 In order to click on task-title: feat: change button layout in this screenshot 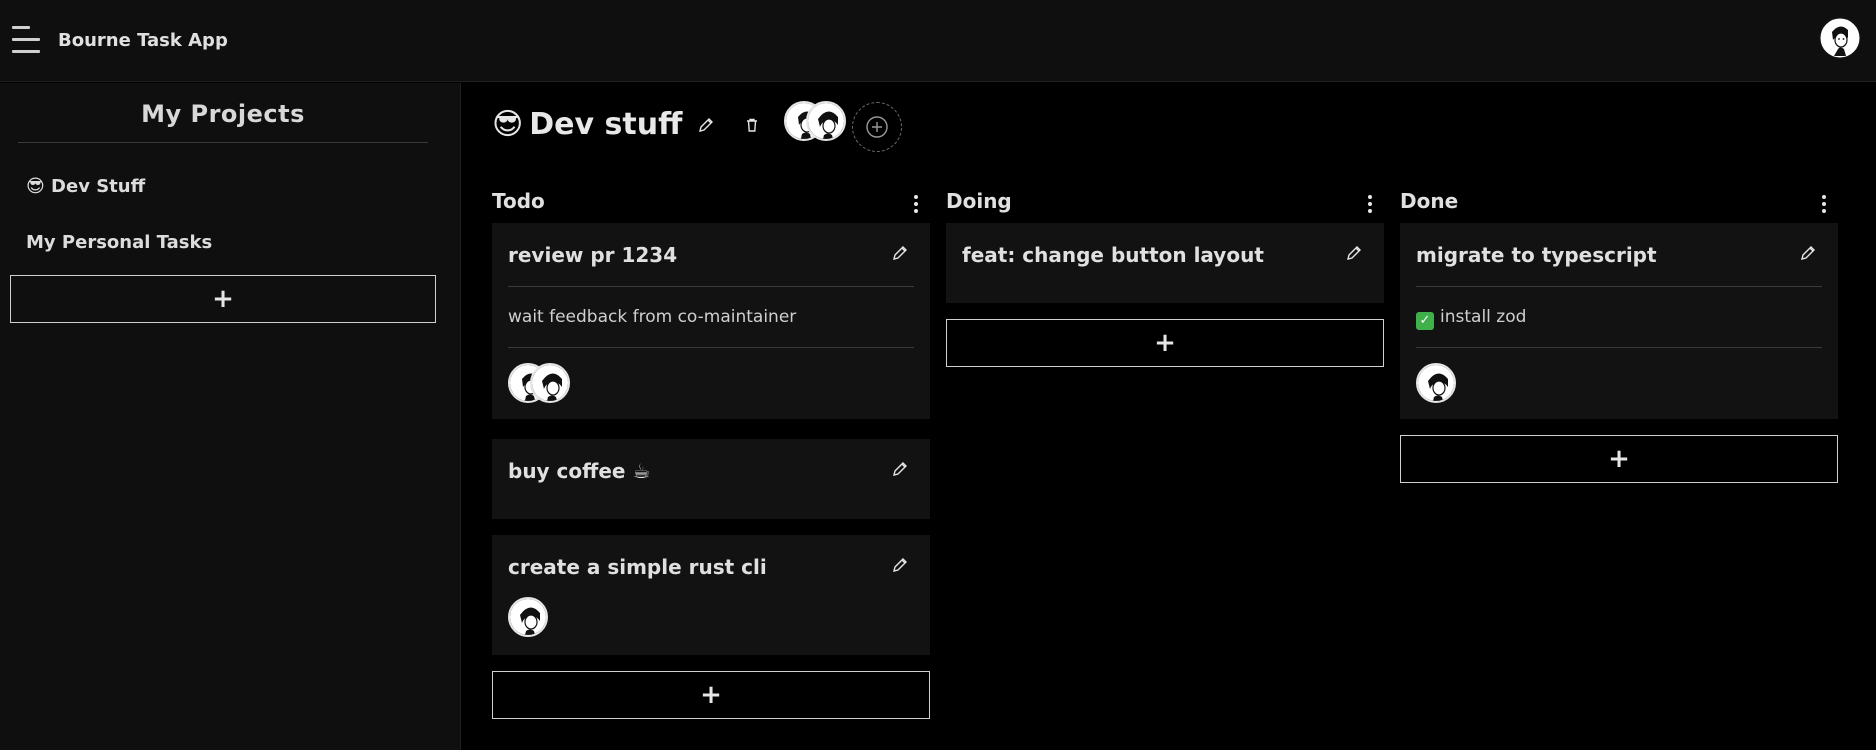, I will do `click(1113, 255)`.